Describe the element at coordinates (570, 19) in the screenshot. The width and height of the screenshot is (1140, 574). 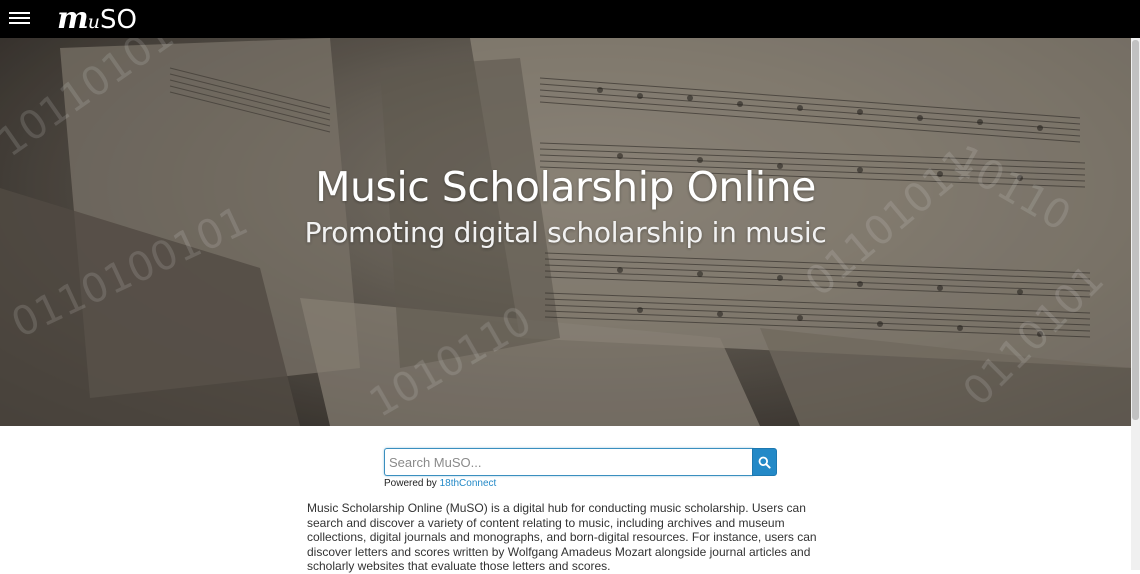
I see `top-navigation-bar: muSO` at that location.